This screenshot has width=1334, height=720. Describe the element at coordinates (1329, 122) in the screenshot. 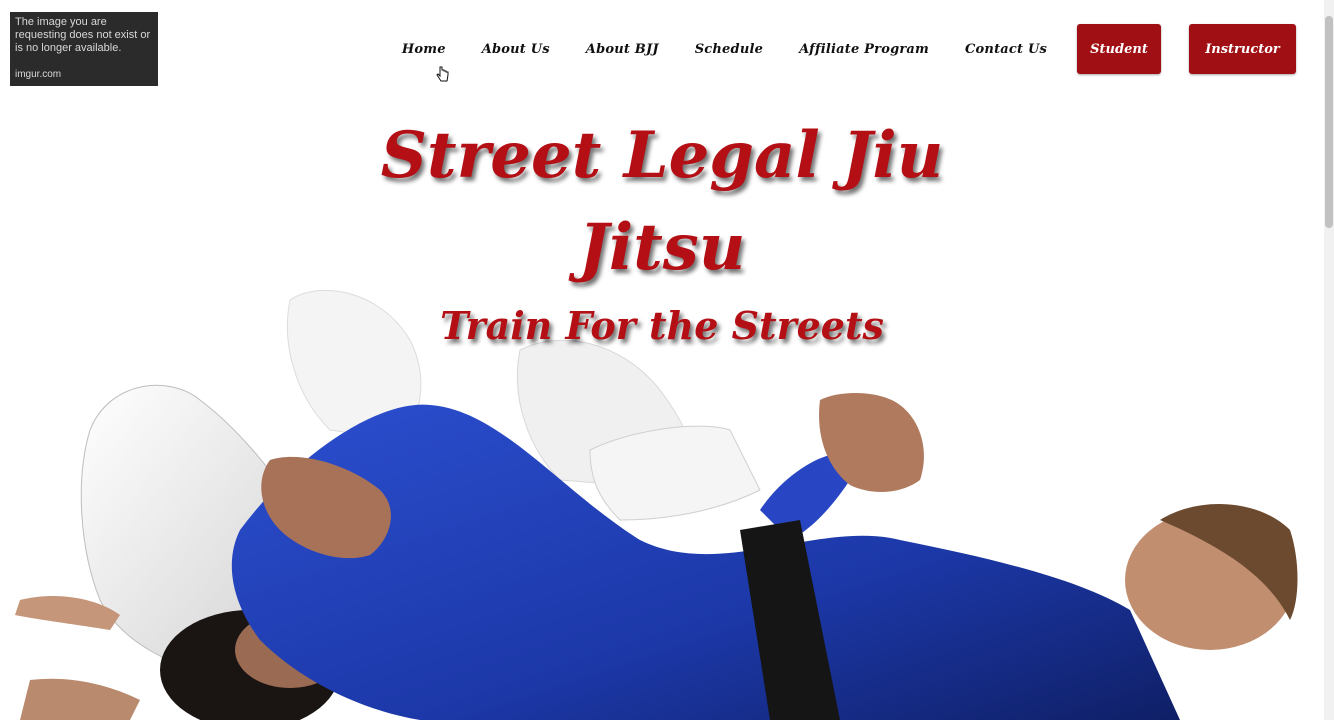

I see `scrollbar-thumb` at that location.